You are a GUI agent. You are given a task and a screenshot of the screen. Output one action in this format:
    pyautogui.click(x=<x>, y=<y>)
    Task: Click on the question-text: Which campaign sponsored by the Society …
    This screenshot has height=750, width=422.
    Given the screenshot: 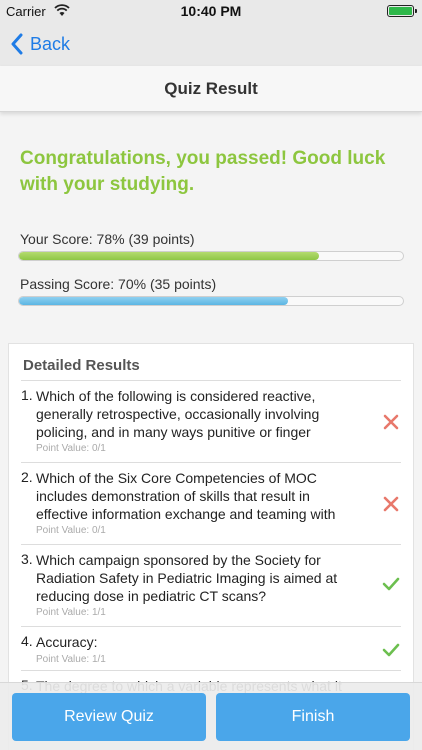 What is the action you would take?
    pyautogui.click(x=187, y=578)
    